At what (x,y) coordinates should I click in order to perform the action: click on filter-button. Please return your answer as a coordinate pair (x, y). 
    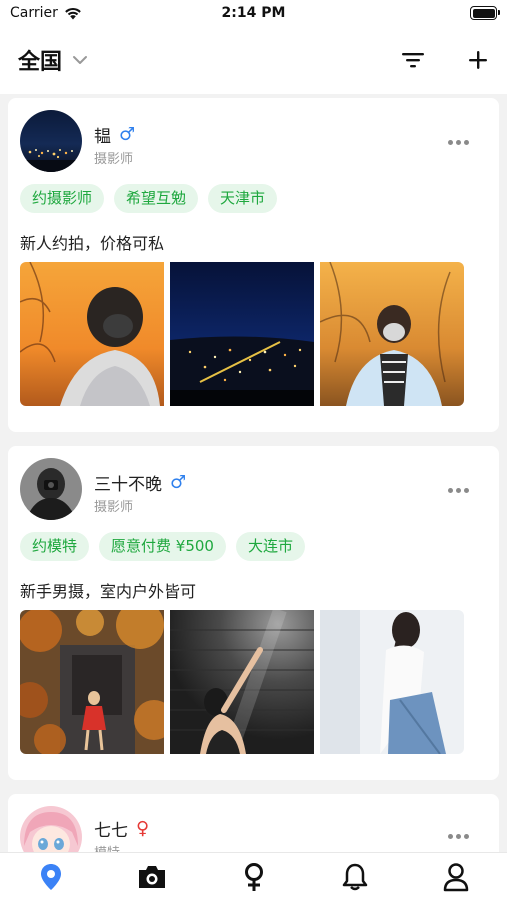
    Looking at the image, I should click on (413, 60).